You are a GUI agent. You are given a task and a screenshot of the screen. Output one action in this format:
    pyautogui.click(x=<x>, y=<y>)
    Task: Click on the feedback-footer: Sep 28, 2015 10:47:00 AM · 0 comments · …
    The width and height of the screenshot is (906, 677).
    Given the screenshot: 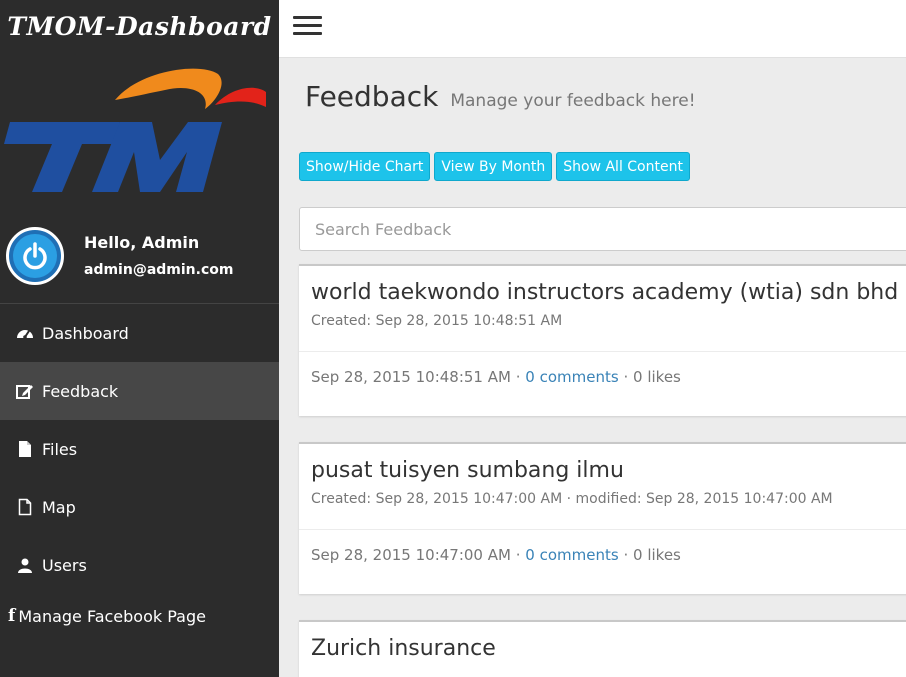 What is the action you would take?
    pyautogui.click(x=602, y=562)
    